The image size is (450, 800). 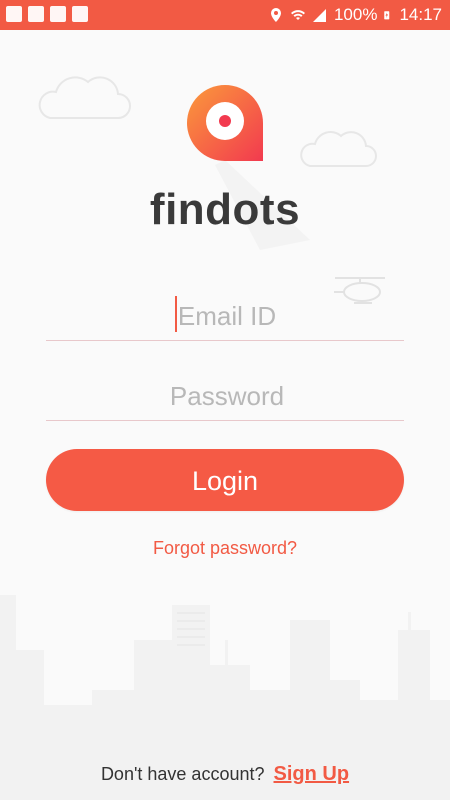 I want to click on password-field, so click(x=227, y=396).